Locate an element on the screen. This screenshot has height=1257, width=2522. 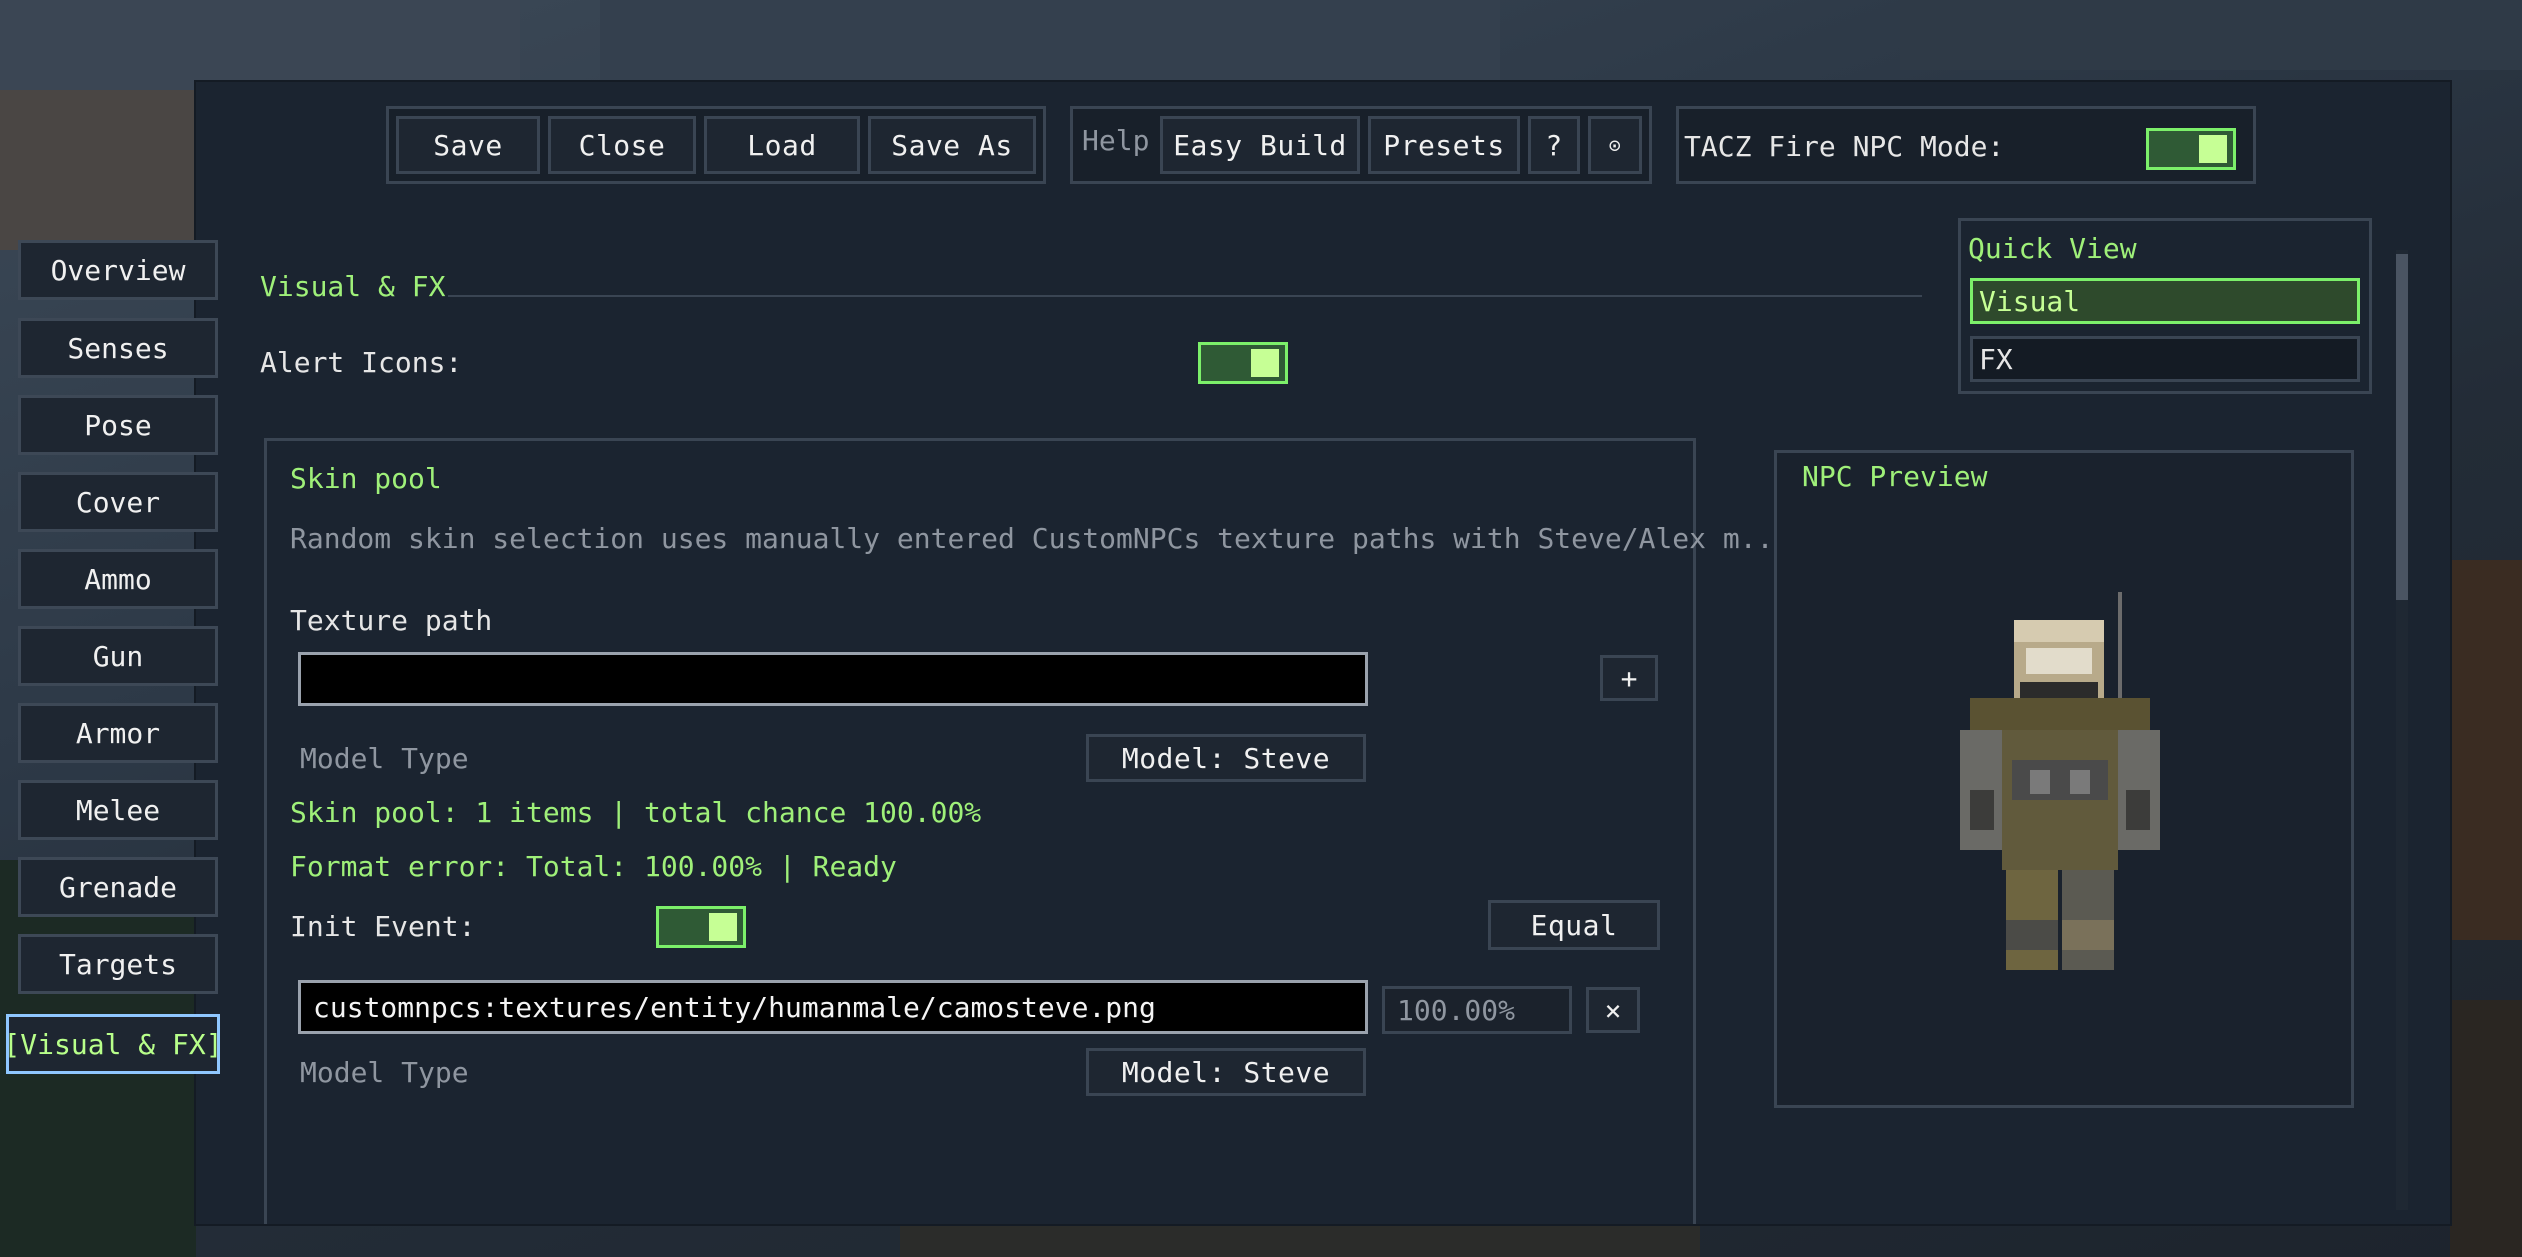
entry-model-type-label: Model Type is located at coordinates (384, 1072).